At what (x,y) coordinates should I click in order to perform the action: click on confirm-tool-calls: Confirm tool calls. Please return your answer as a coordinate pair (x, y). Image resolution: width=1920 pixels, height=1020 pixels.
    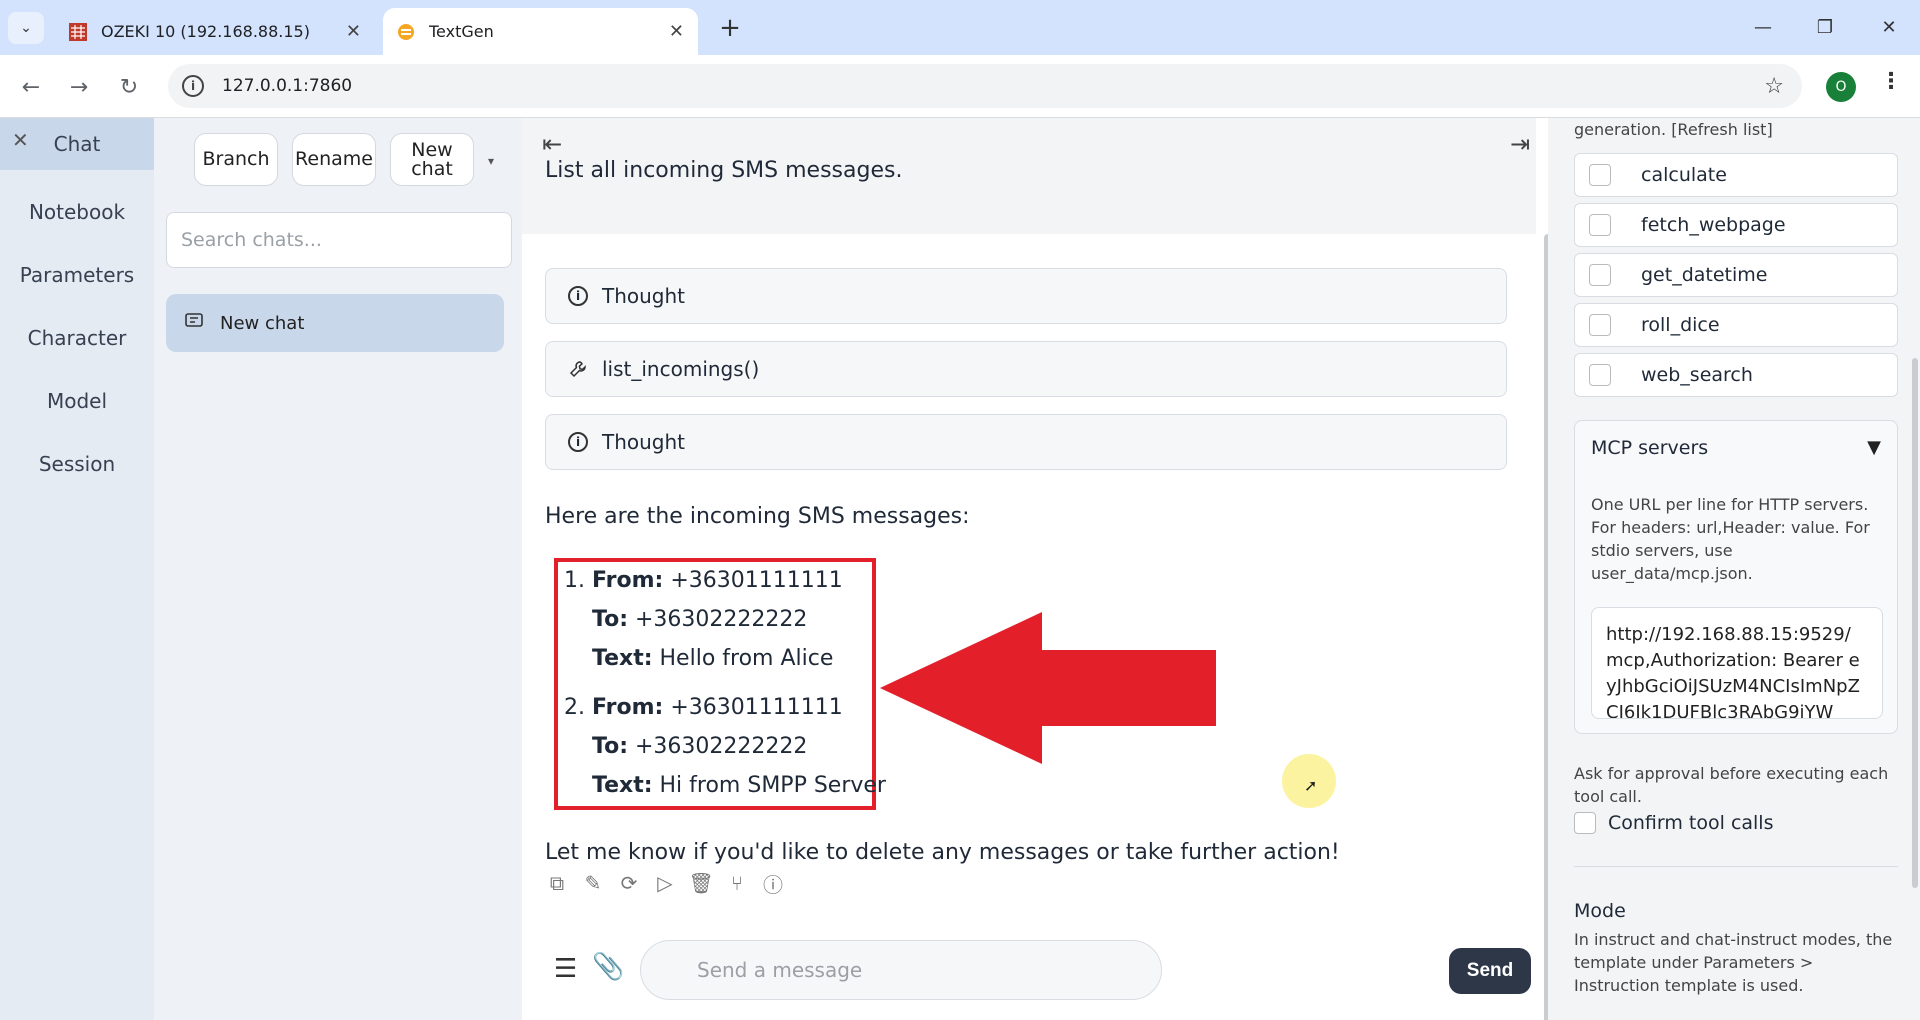
    Looking at the image, I should click on (1674, 823).